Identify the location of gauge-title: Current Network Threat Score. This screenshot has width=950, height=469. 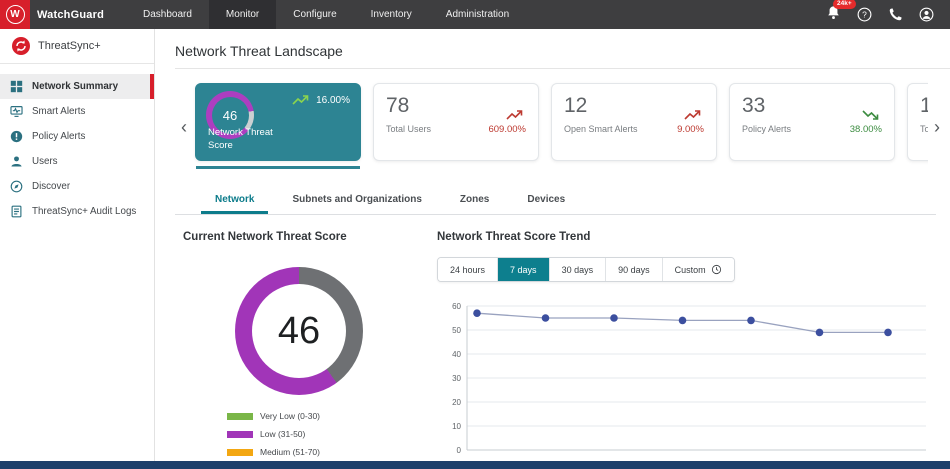
(265, 237).